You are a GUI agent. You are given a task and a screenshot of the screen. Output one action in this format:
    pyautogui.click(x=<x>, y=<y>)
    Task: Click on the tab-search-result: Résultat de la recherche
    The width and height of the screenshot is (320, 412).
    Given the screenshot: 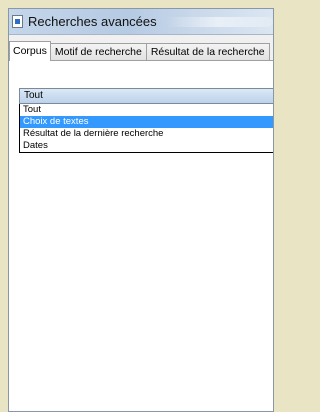 What is the action you would take?
    pyautogui.click(x=207, y=51)
    